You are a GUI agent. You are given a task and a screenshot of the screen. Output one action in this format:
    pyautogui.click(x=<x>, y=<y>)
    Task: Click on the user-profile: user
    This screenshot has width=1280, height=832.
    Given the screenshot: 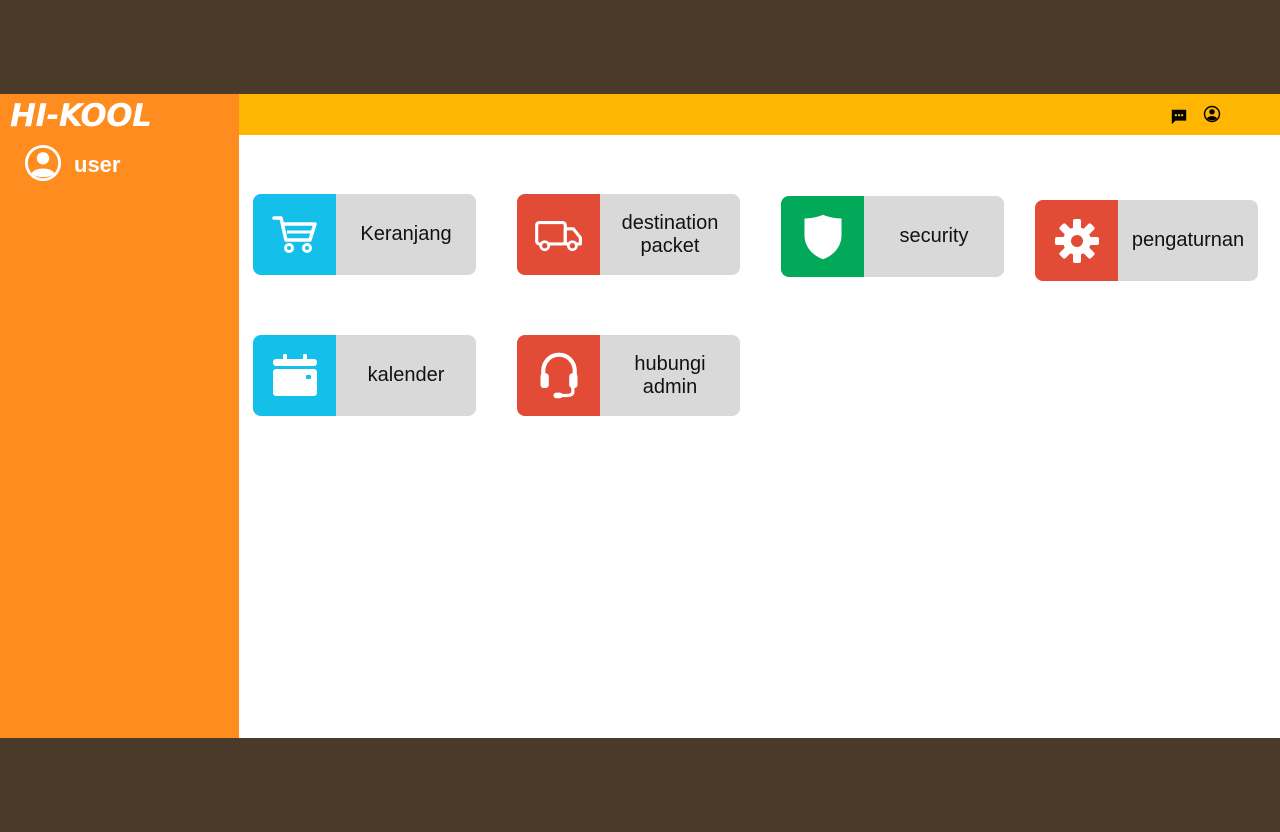 What is the action you would take?
    pyautogui.click(x=72, y=163)
    